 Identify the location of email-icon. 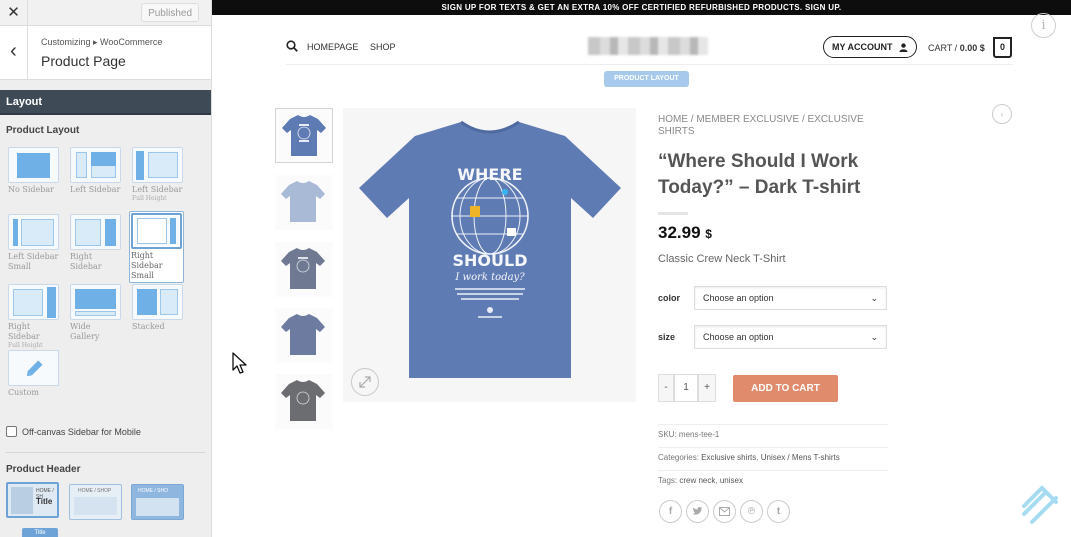
(724, 511).